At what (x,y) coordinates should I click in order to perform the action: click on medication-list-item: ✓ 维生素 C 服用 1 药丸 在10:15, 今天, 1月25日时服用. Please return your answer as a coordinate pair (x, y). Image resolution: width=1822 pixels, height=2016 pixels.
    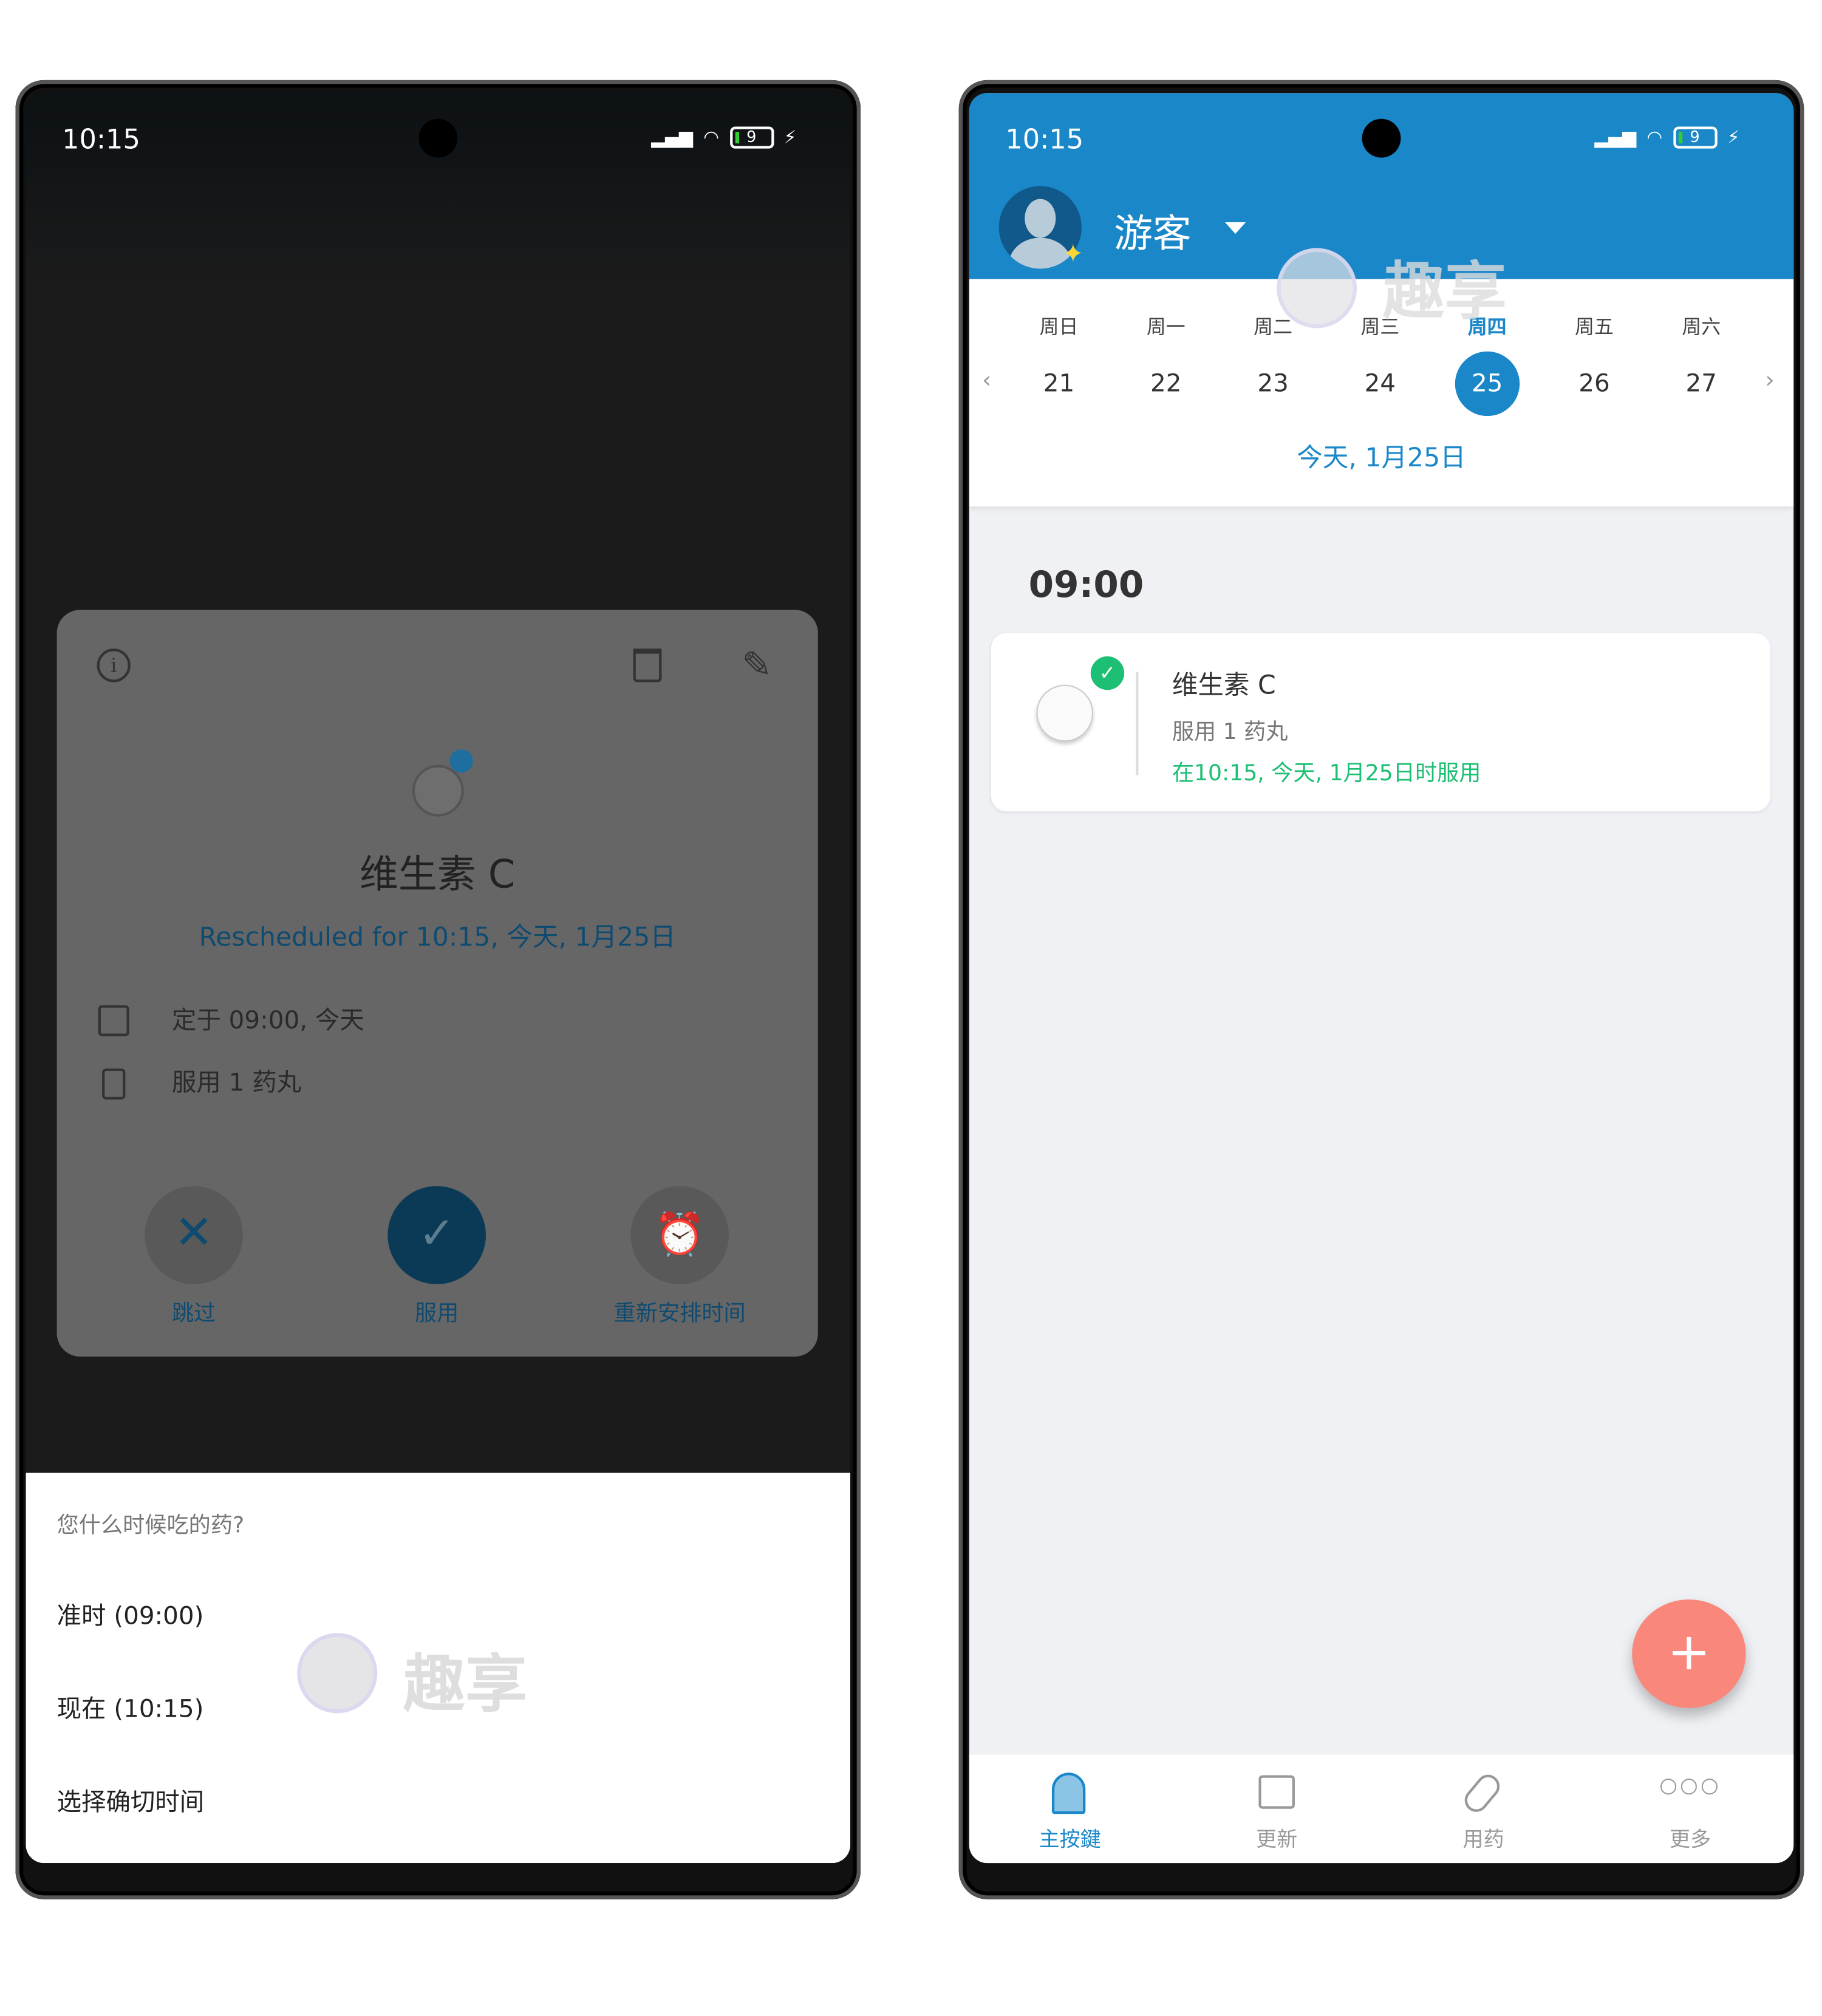
    Looking at the image, I should click on (1380, 722).